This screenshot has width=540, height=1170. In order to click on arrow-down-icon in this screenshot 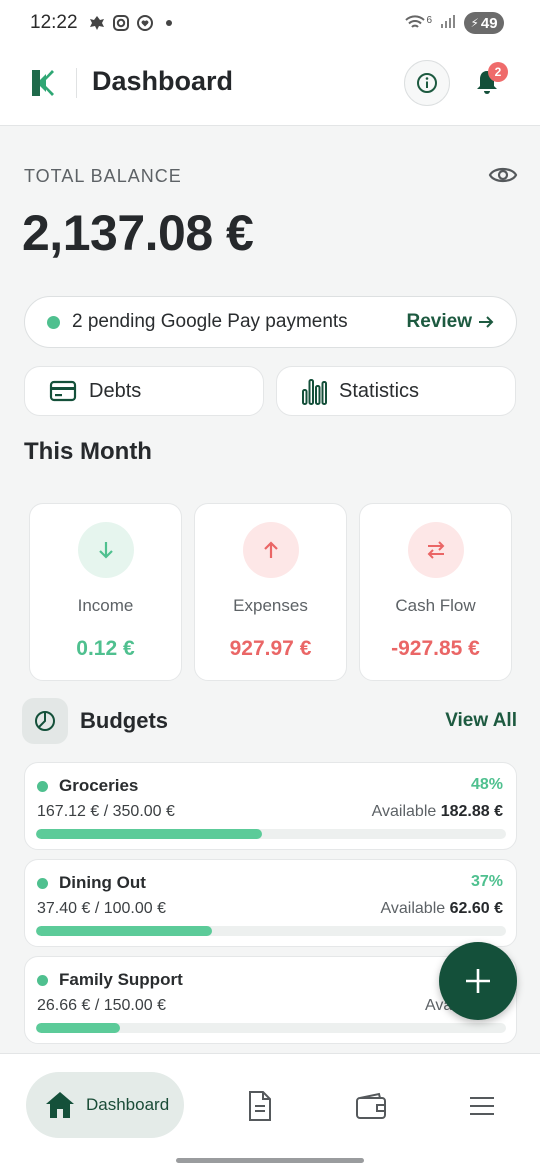, I will do `click(106, 550)`.